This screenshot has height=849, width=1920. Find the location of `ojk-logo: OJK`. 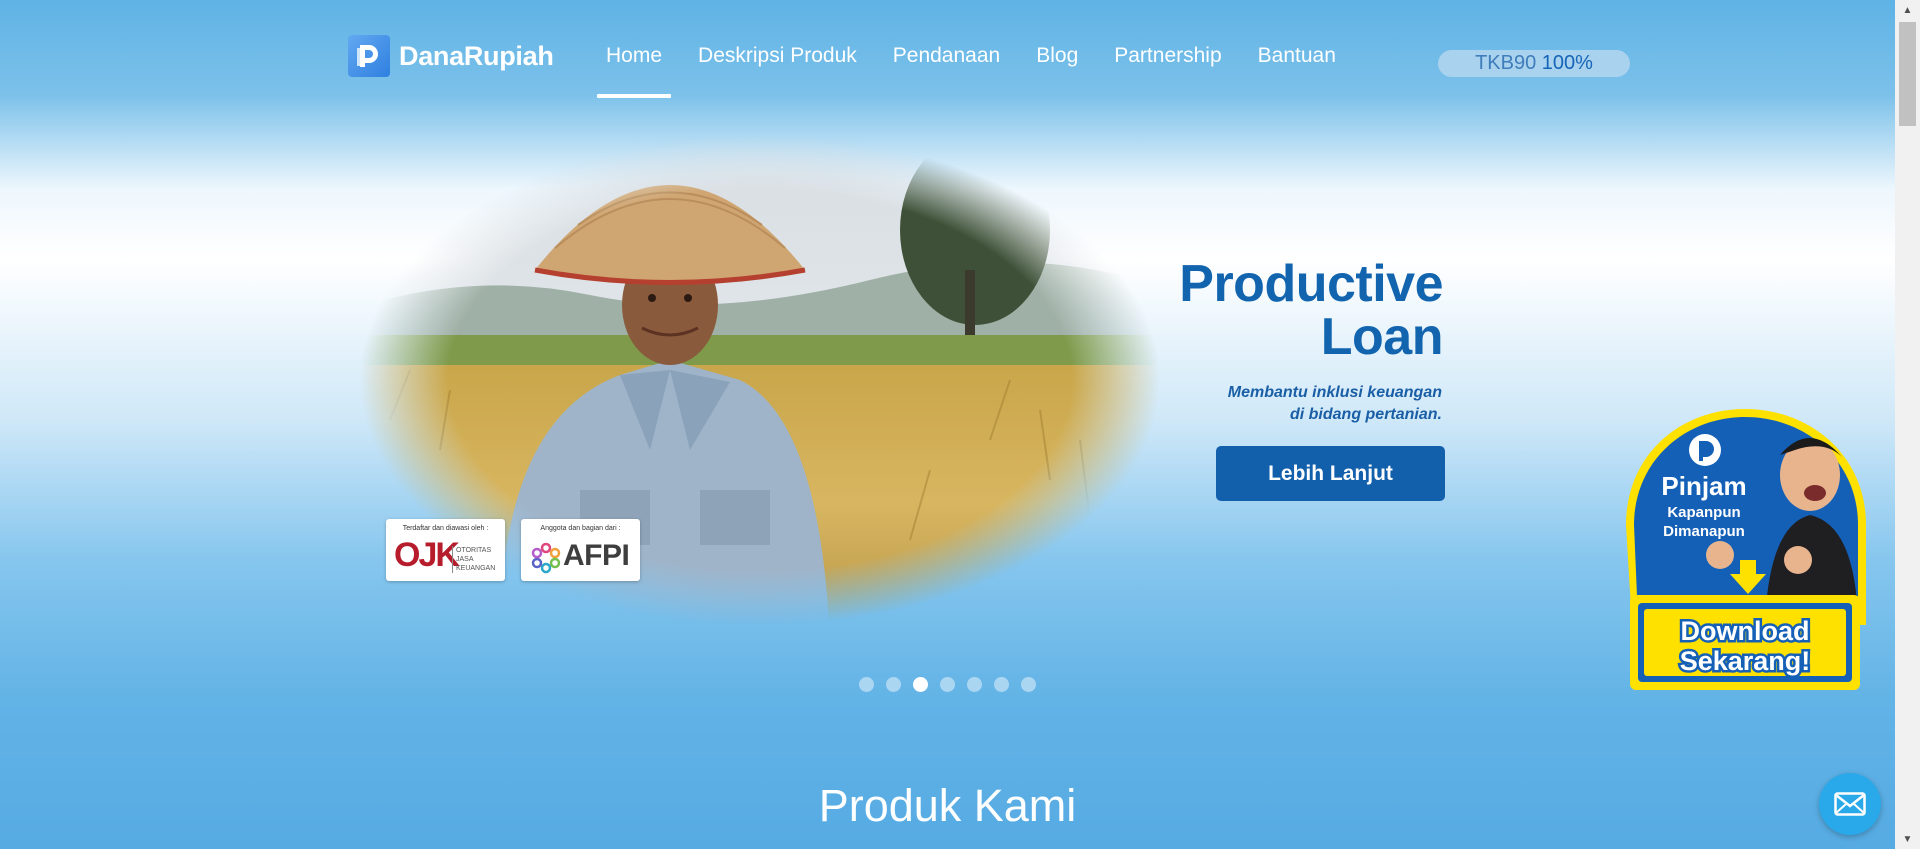

ojk-logo: OJK is located at coordinates (427, 555).